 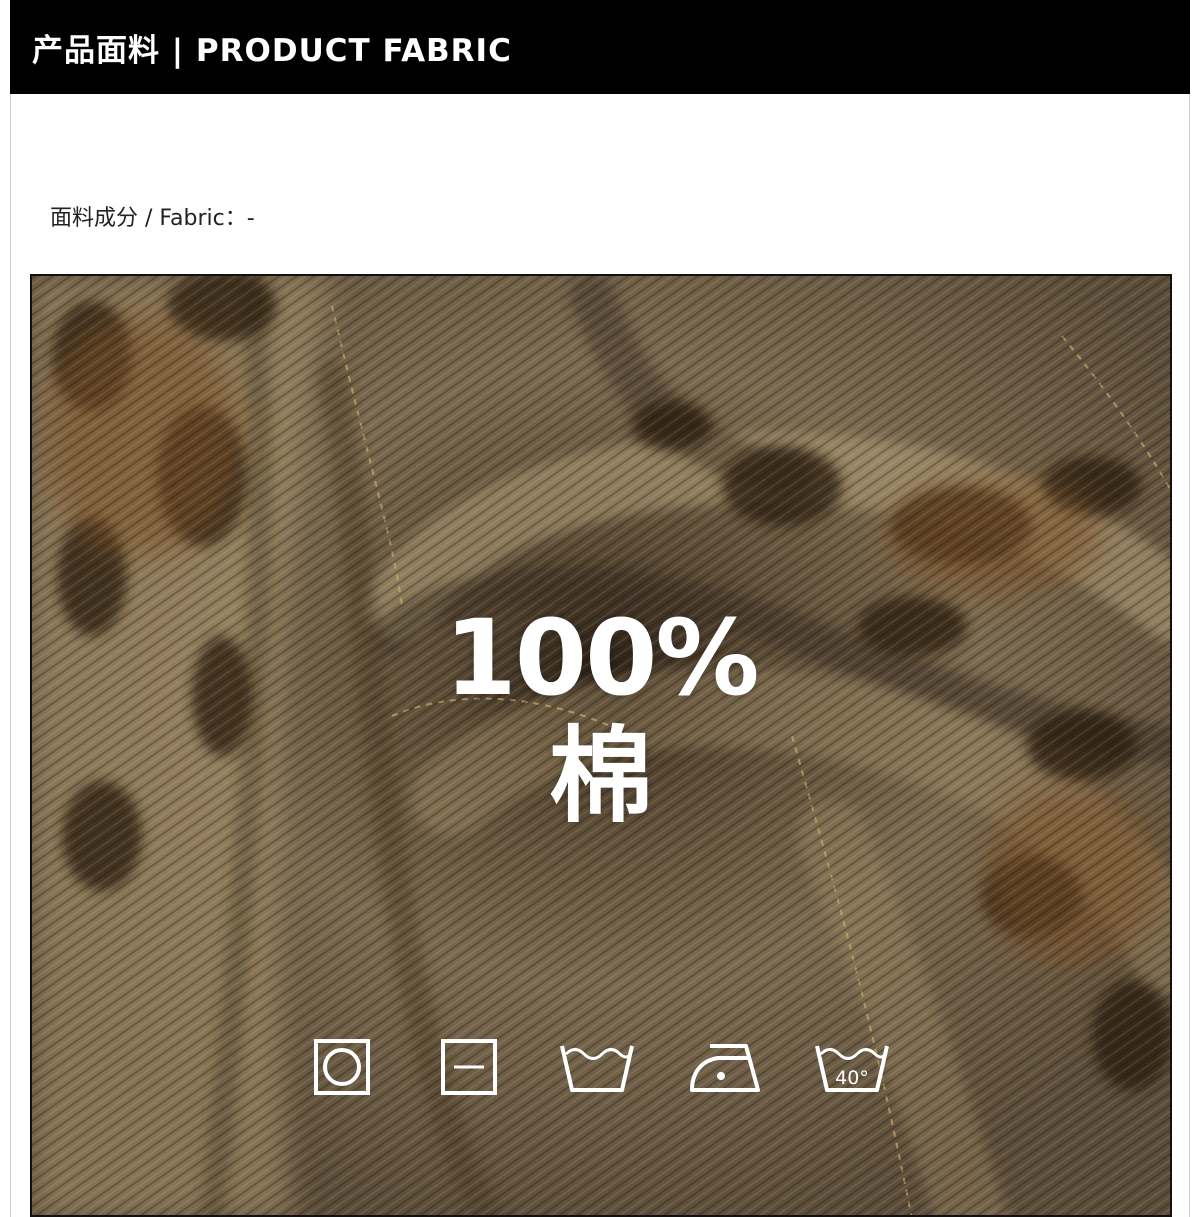 What do you see at coordinates (469, 1067) in the screenshot?
I see `dry-flat-icon` at bounding box center [469, 1067].